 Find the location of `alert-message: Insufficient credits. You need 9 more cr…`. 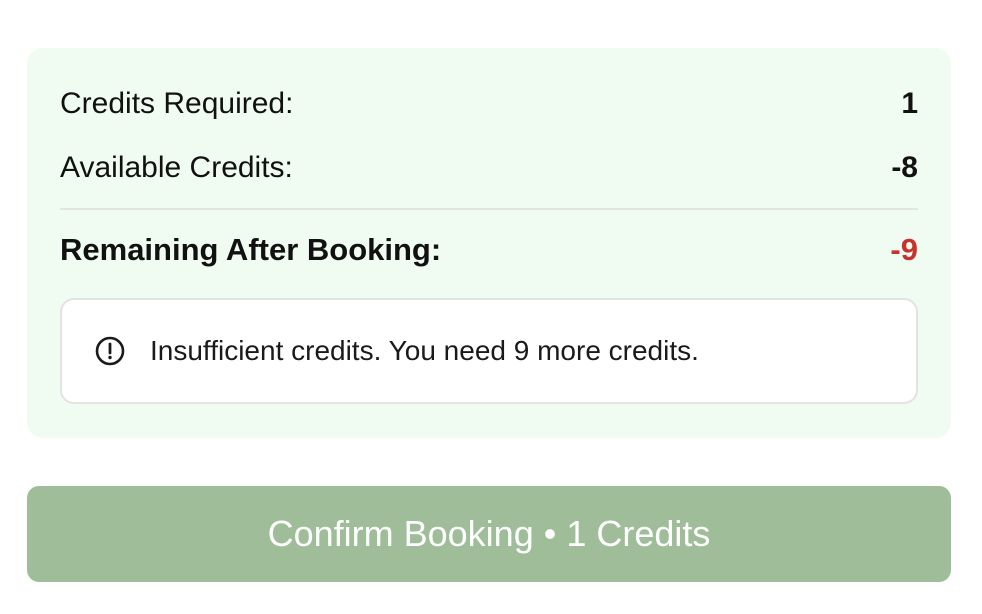

alert-message: Insufficient credits. You need 9 more cr… is located at coordinates (424, 350).